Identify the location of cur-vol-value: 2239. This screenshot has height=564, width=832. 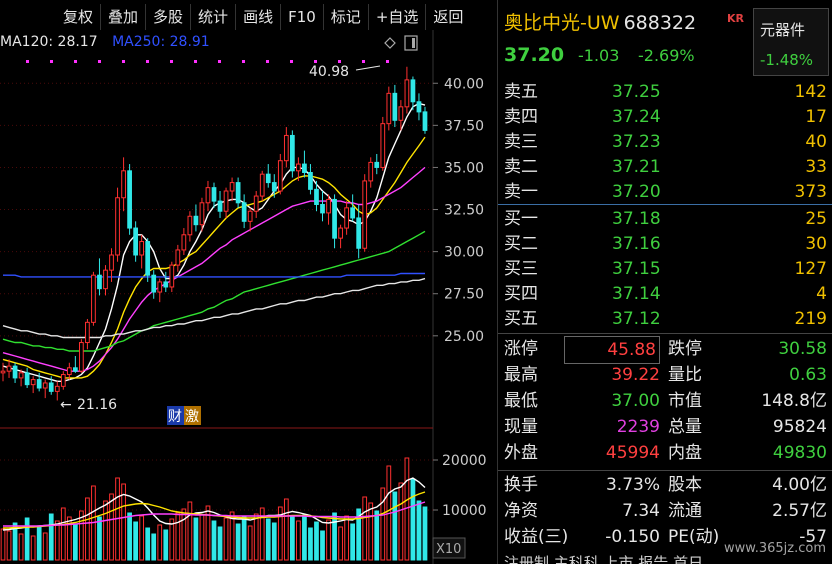
(638, 427).